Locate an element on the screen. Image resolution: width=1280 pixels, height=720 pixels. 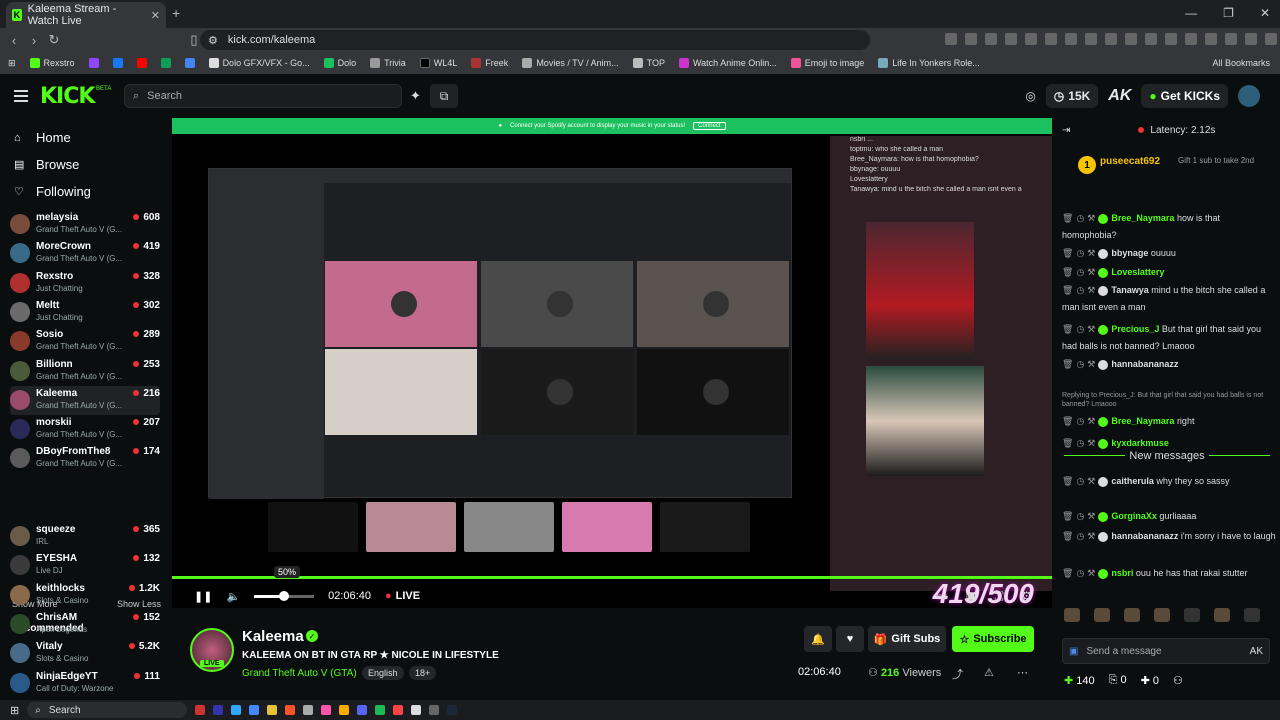
sidebar-channel-morecrown: MoreCrown Grand Theft Auto V (G... 419 is located at coordinates (85, 253).